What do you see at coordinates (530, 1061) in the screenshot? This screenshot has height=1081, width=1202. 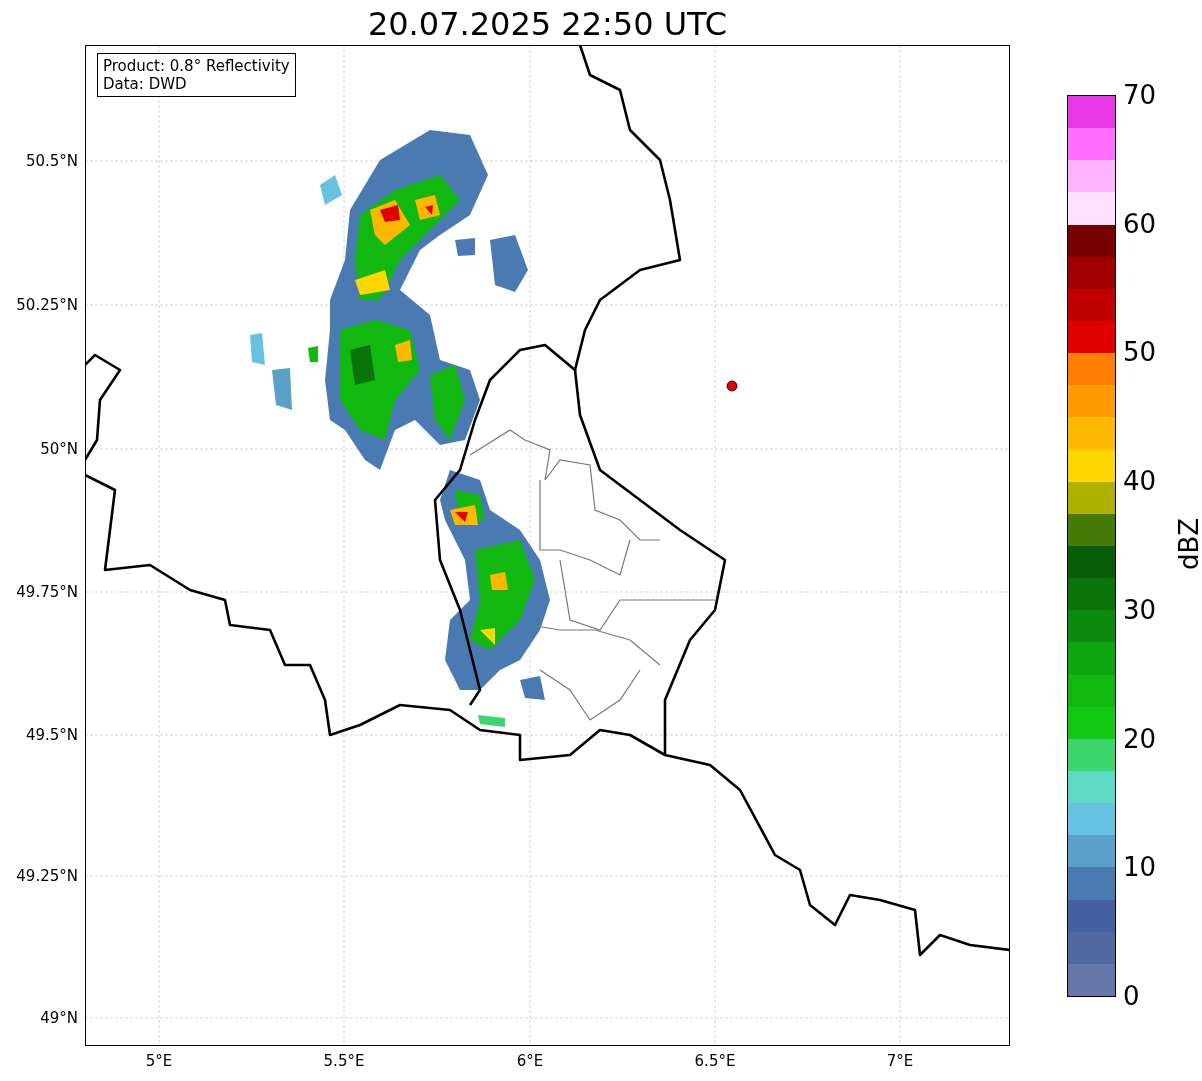 I see `axis-tick-label: 6°E` at bounding box center [530, 1061].